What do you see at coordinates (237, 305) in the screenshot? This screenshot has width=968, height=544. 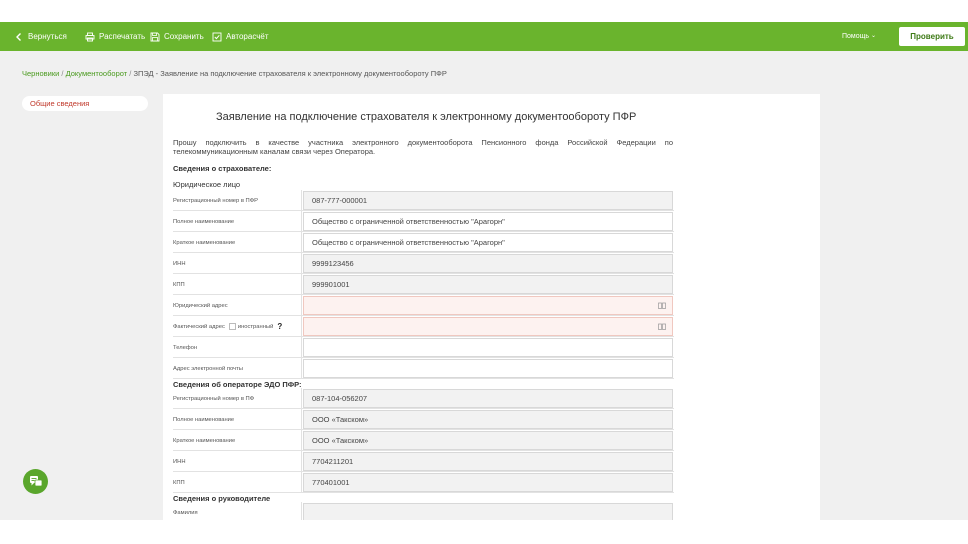 I see `row-label: Юридический адрес` at bounding box center [237, 305].